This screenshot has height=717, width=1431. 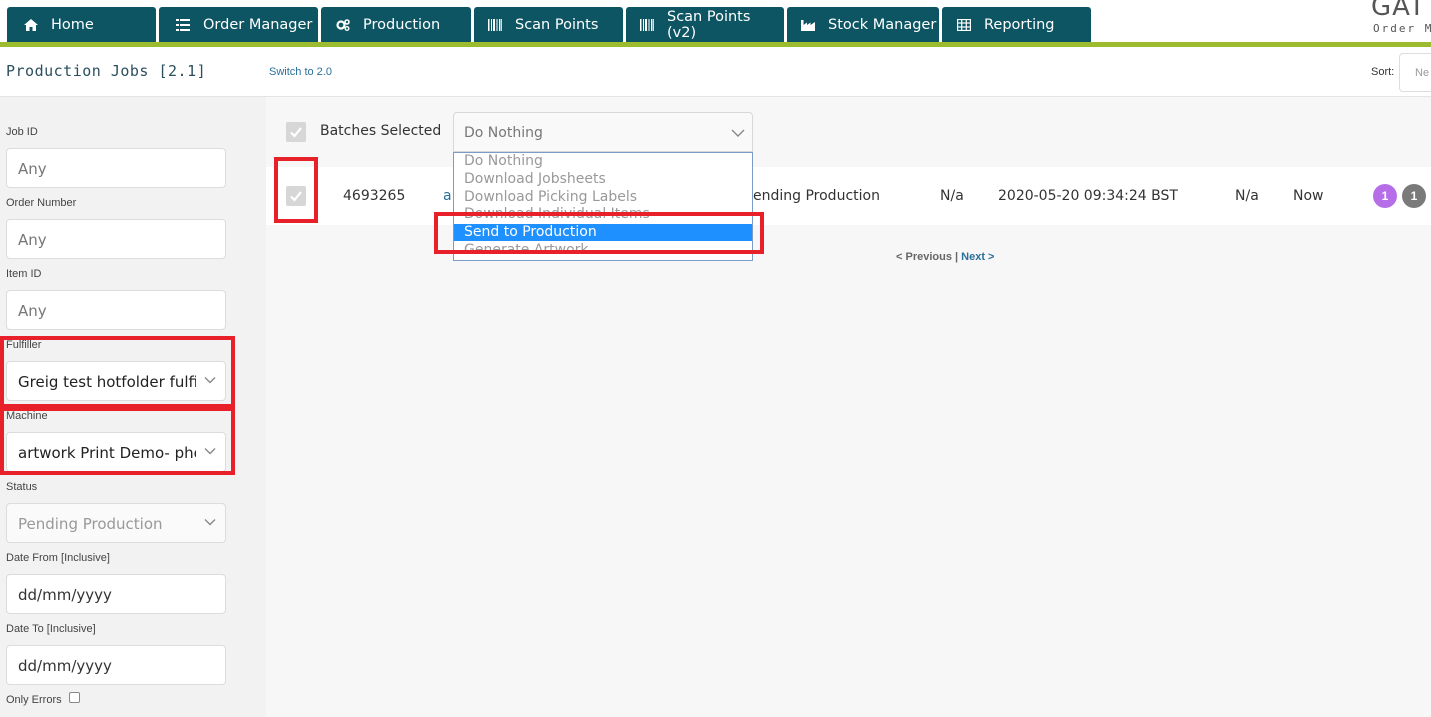 What do you see at coordinates (603, 179) in the screenshot?
I see `dropdown-option-download-jobsheets: Download Jobsheets` at bounding box center [603, 179].